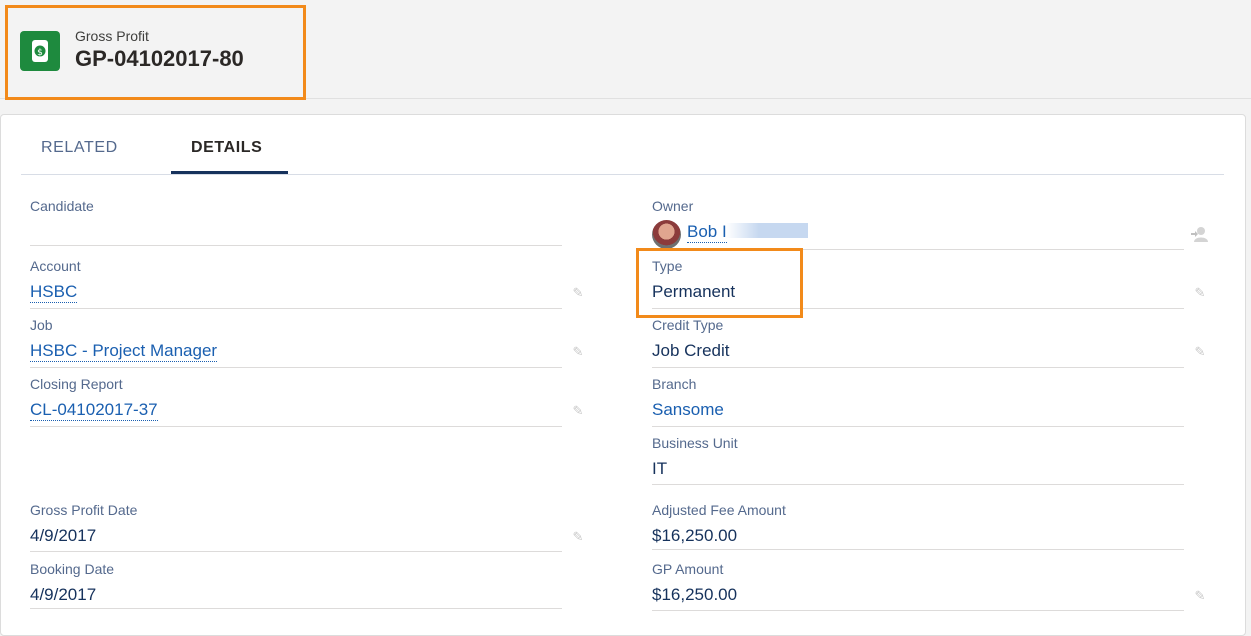 The width and height of the screenshot is (1251, 636). Describe the element at coordinates (719, 510) in the screenshot. I see `field-label: Adjusted Fee Amount` at that location.